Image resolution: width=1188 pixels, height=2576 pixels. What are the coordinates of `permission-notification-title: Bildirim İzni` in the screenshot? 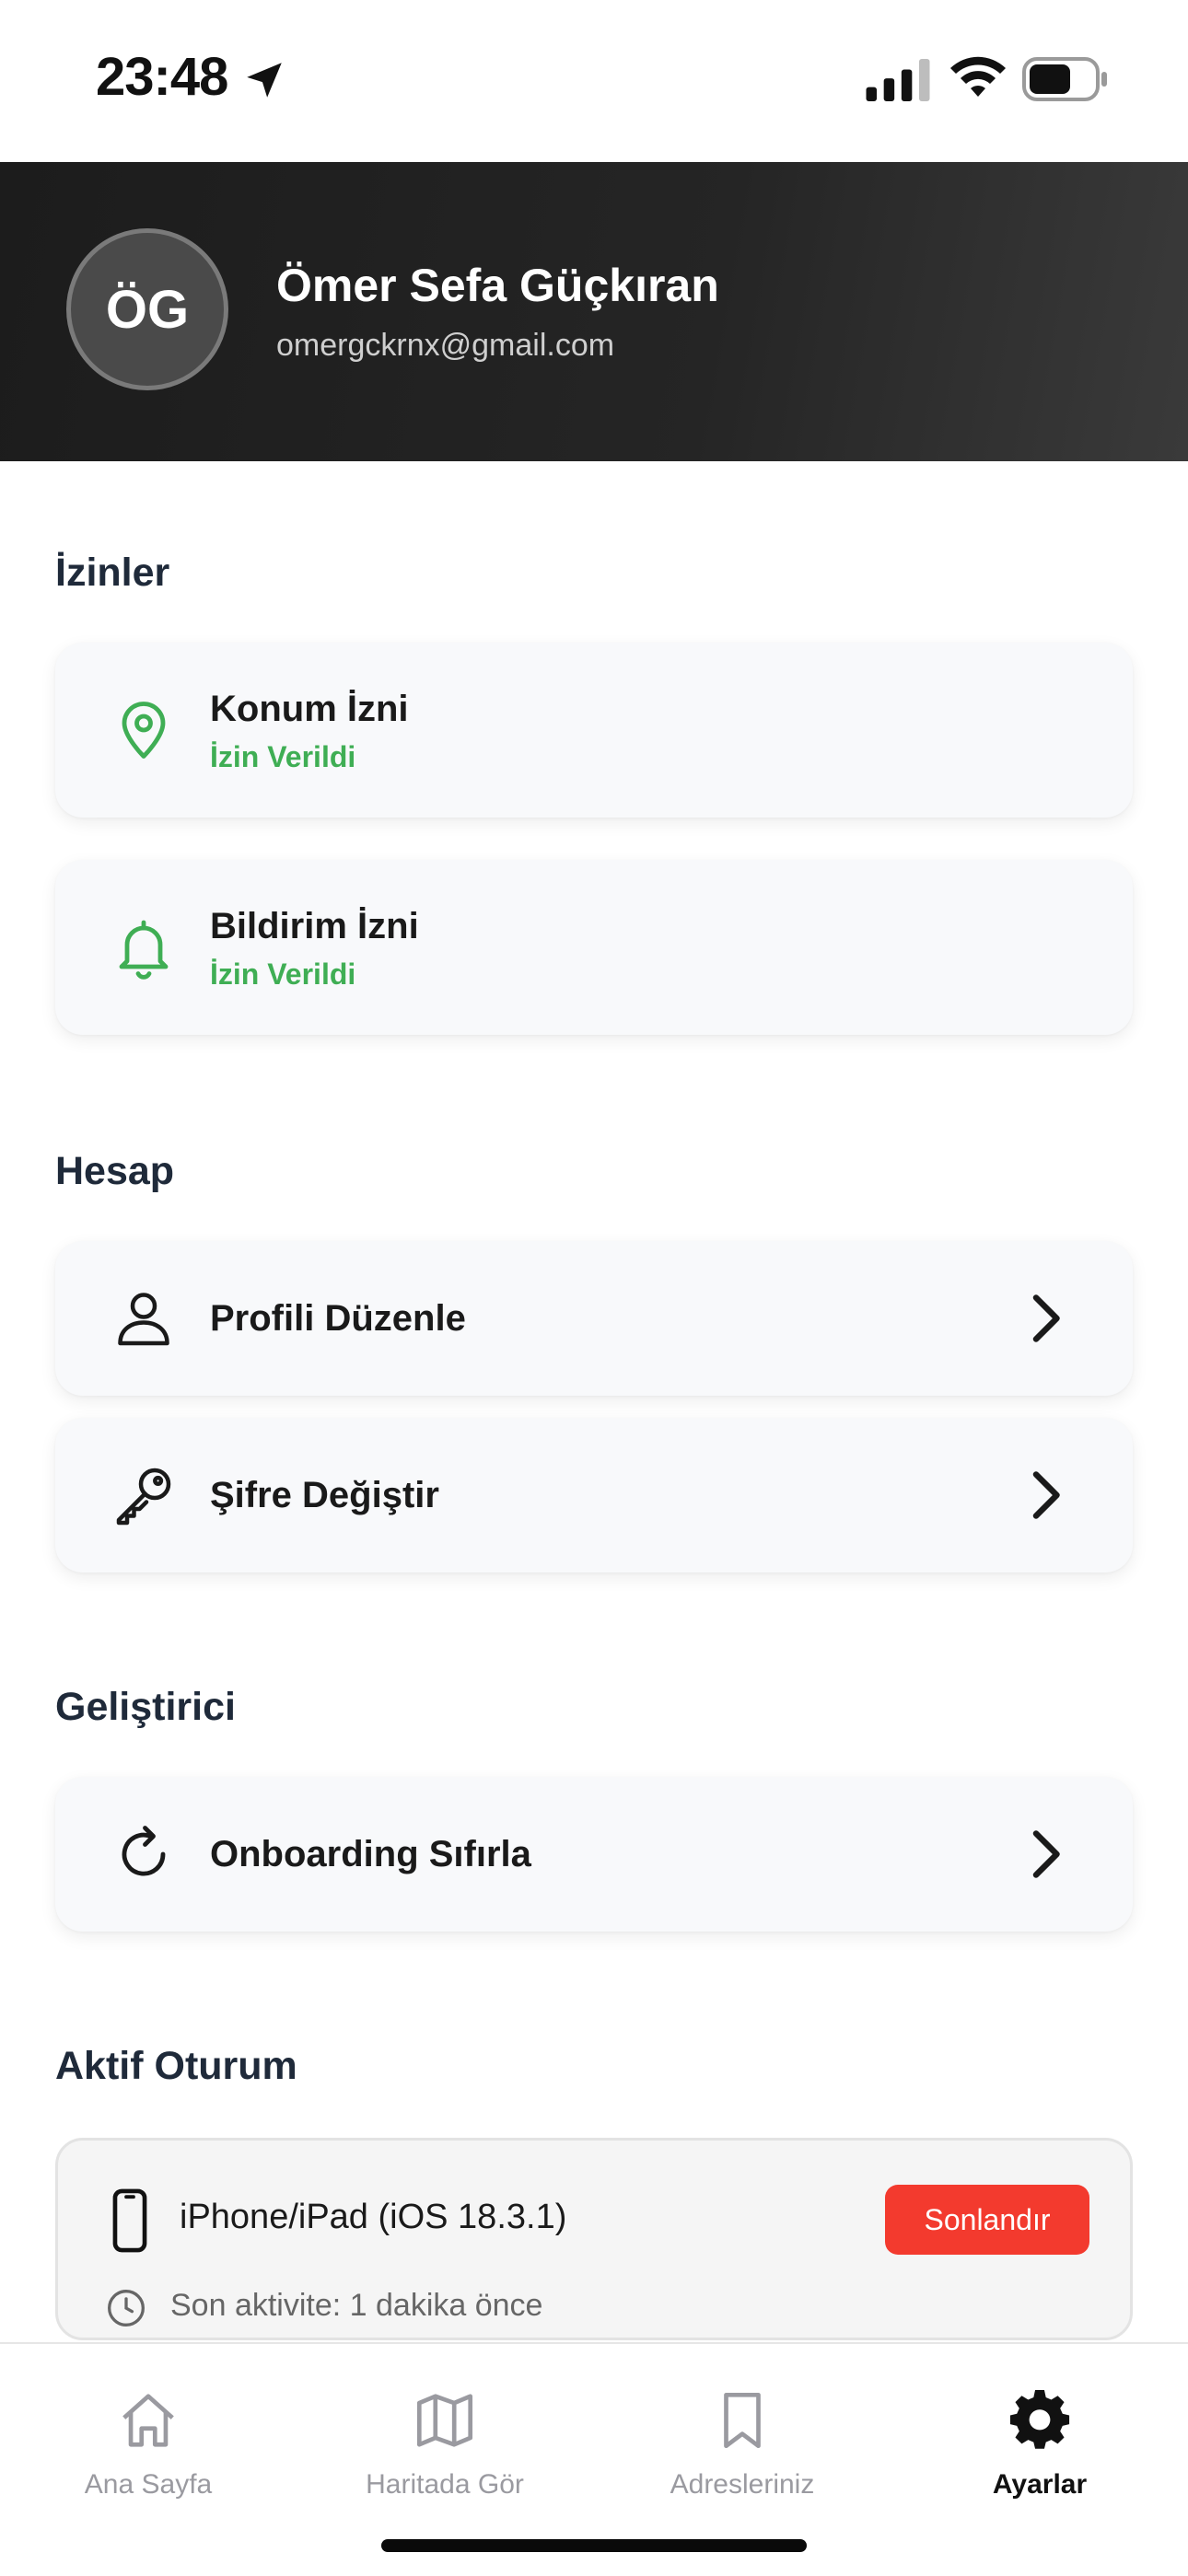 It's located at (314, 926).